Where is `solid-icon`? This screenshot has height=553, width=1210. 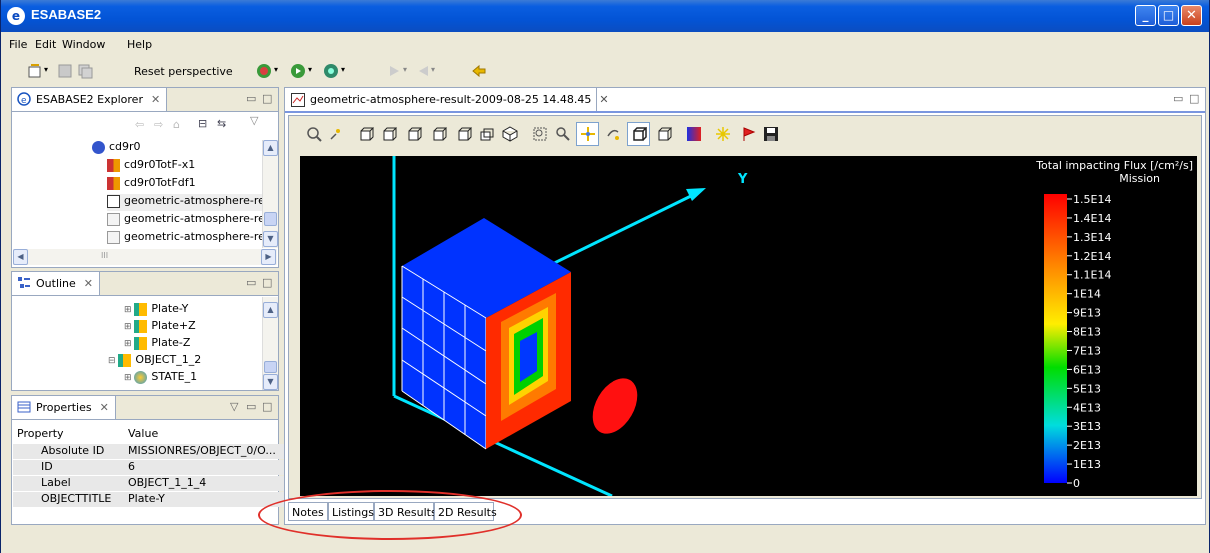
solid-icon is located at coordinates (664, 134).